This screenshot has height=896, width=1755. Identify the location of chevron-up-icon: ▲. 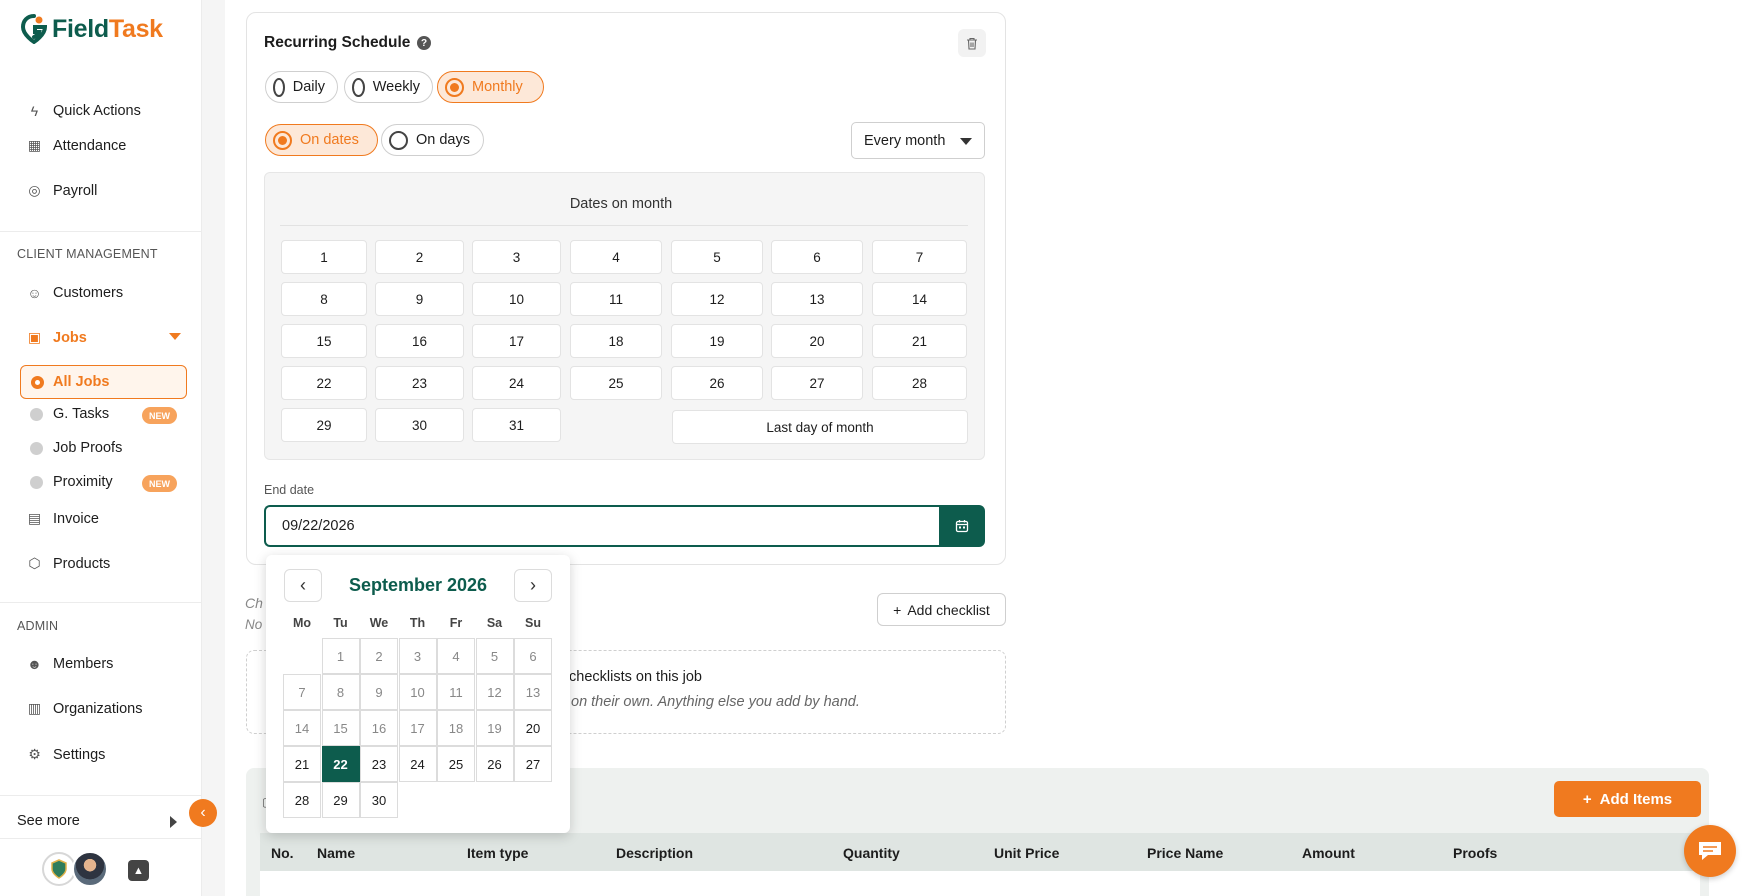
(138, 870).